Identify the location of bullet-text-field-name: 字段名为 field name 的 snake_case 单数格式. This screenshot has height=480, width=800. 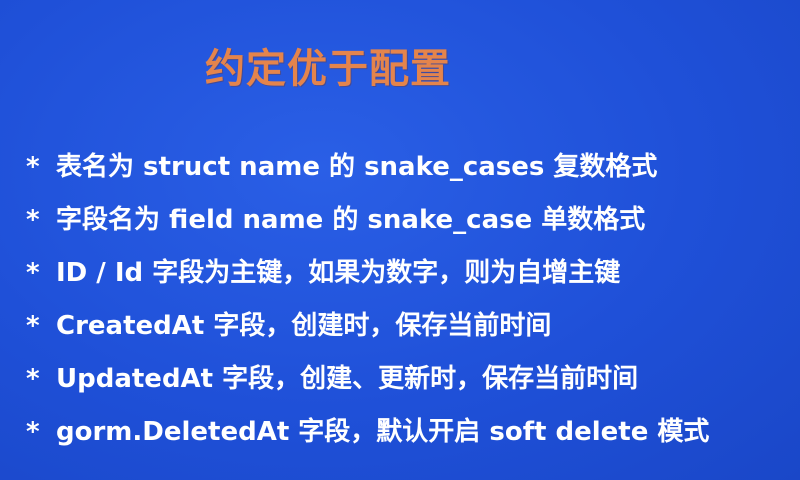
(351, 220).